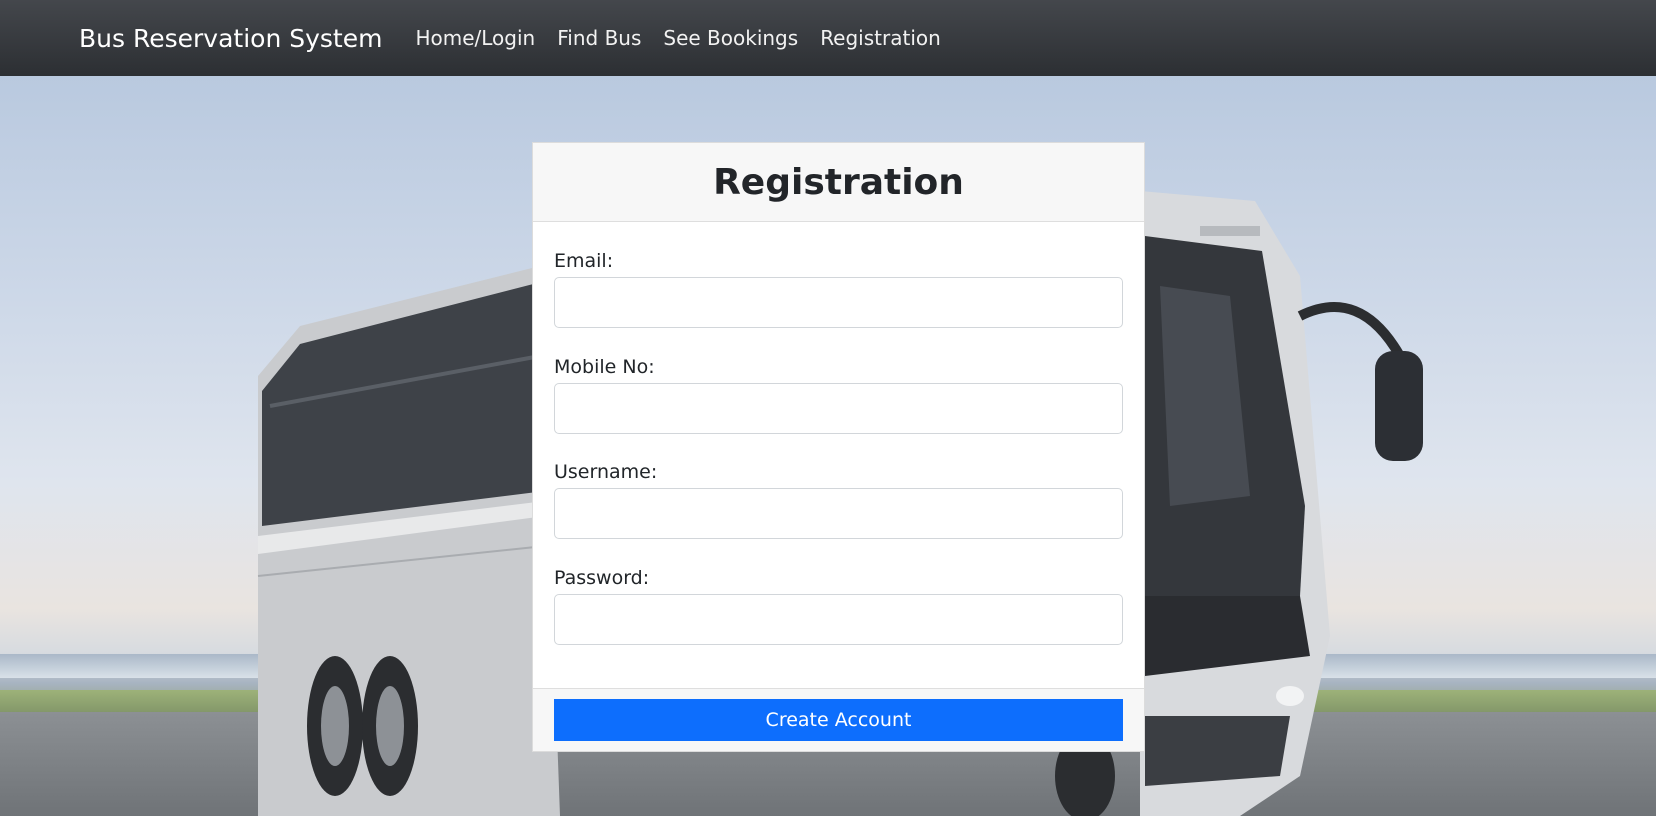 The image size is (1656, 816). I want to click on nav-link-home-login: Home/Login, so click(475, 38).